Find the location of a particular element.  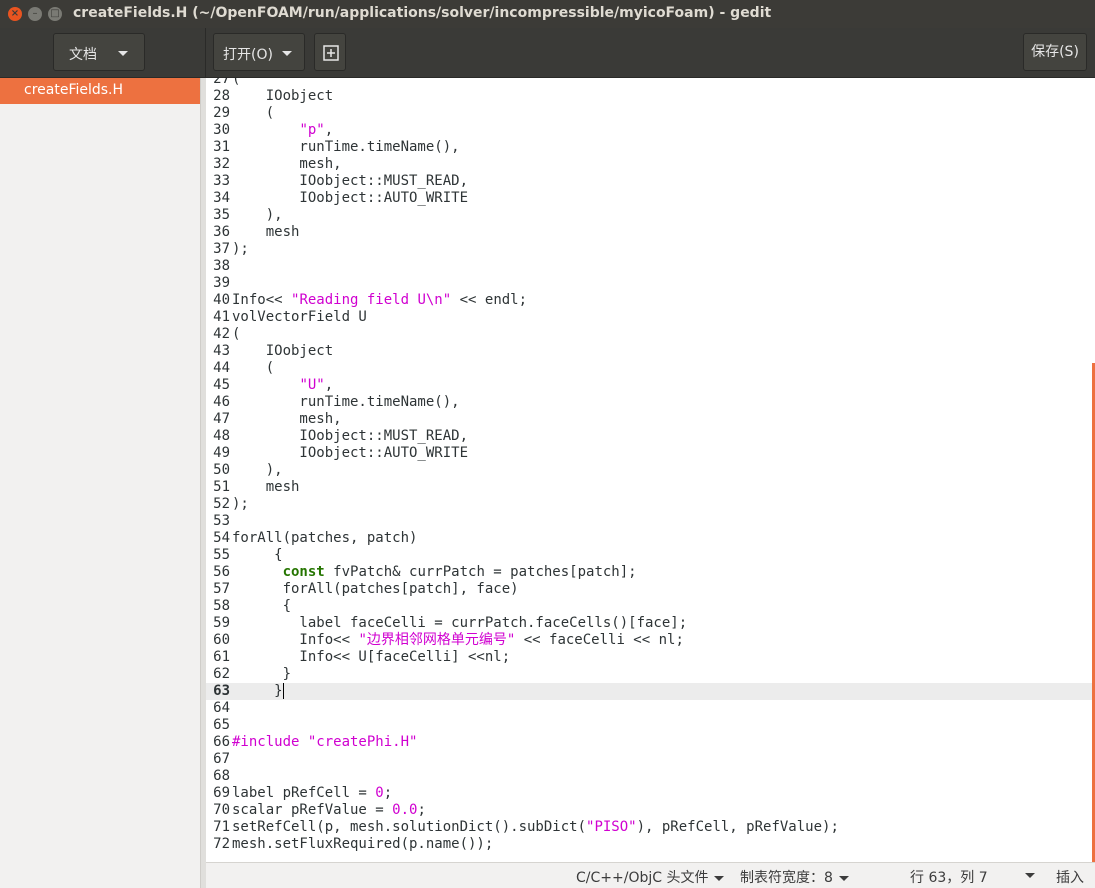

header-divider is located at coordinates (205, 52).